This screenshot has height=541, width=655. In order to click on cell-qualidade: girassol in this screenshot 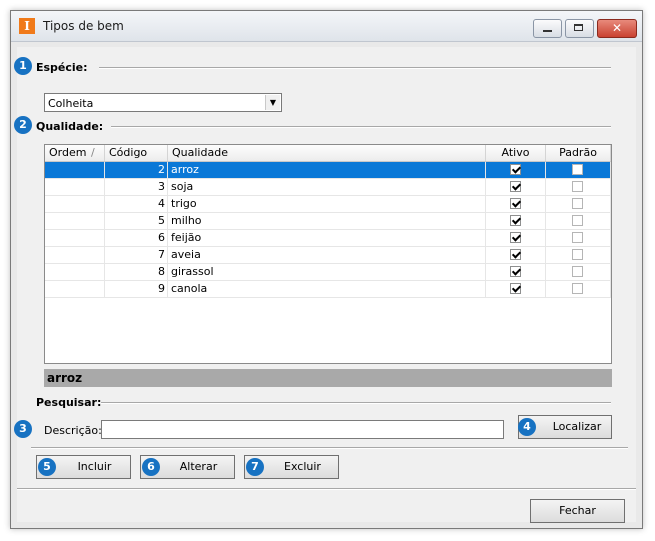, I will do `click(327, 272)`.